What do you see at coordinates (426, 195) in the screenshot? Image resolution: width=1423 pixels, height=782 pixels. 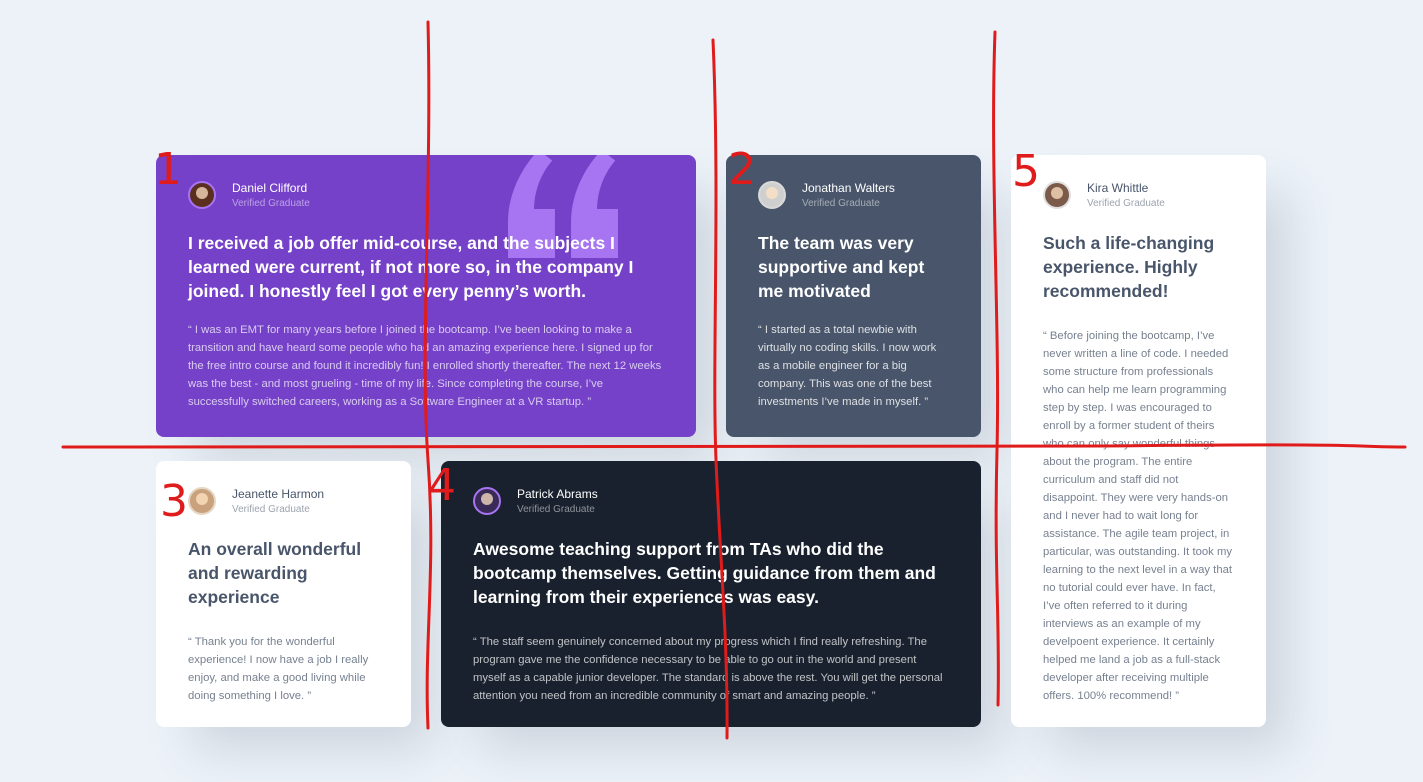 I see `author-block: Daniel Clifford Verified Graduate` at bounding box center [426, 195].